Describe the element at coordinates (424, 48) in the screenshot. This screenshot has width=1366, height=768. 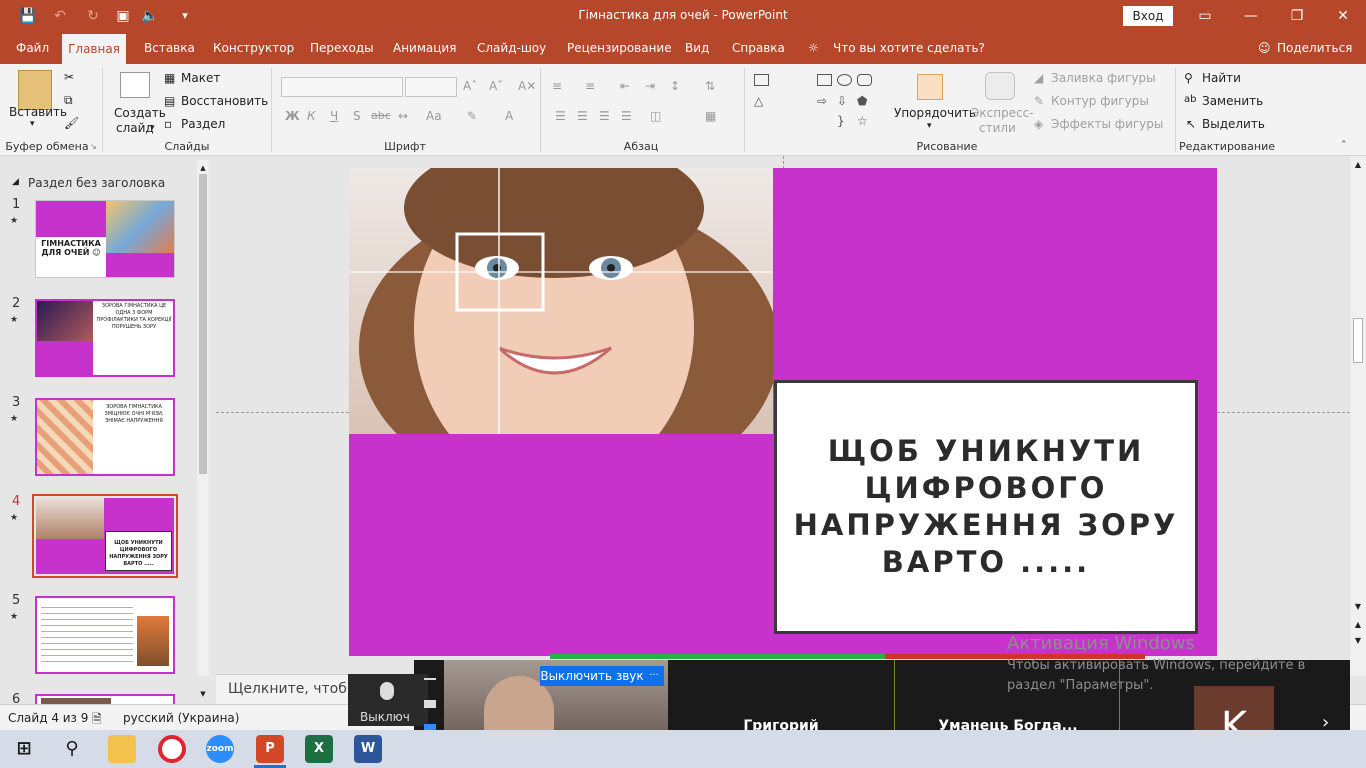
I see `tab-animations: Анимация` at that location.